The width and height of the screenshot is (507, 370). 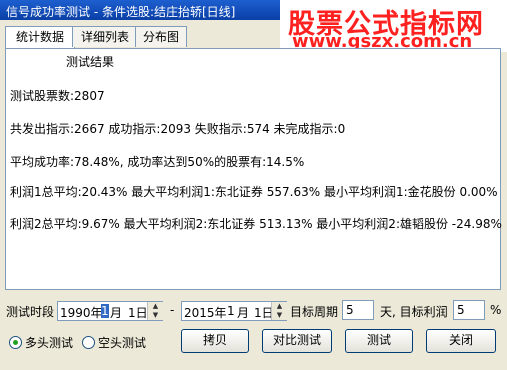 What do you see at coordinates (40, 37) in the screenshot?
I see `tab-statistics: 统计数据` at bounding box center [40, 37].